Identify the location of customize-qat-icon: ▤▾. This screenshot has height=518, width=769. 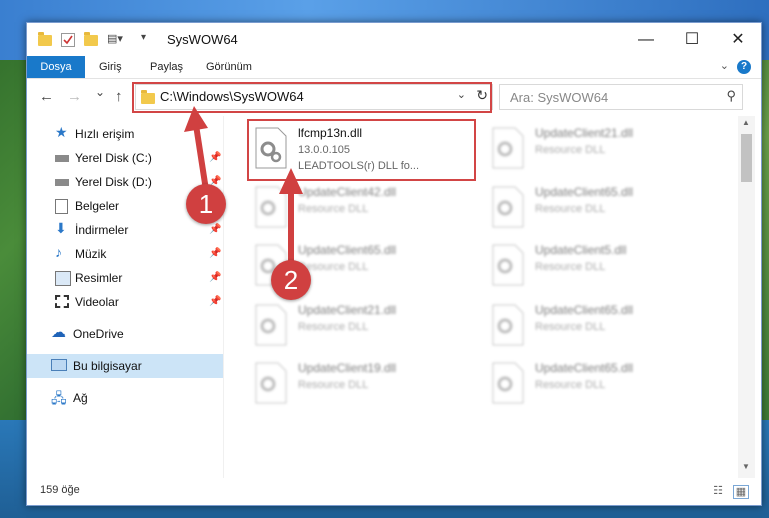
(115, 40).